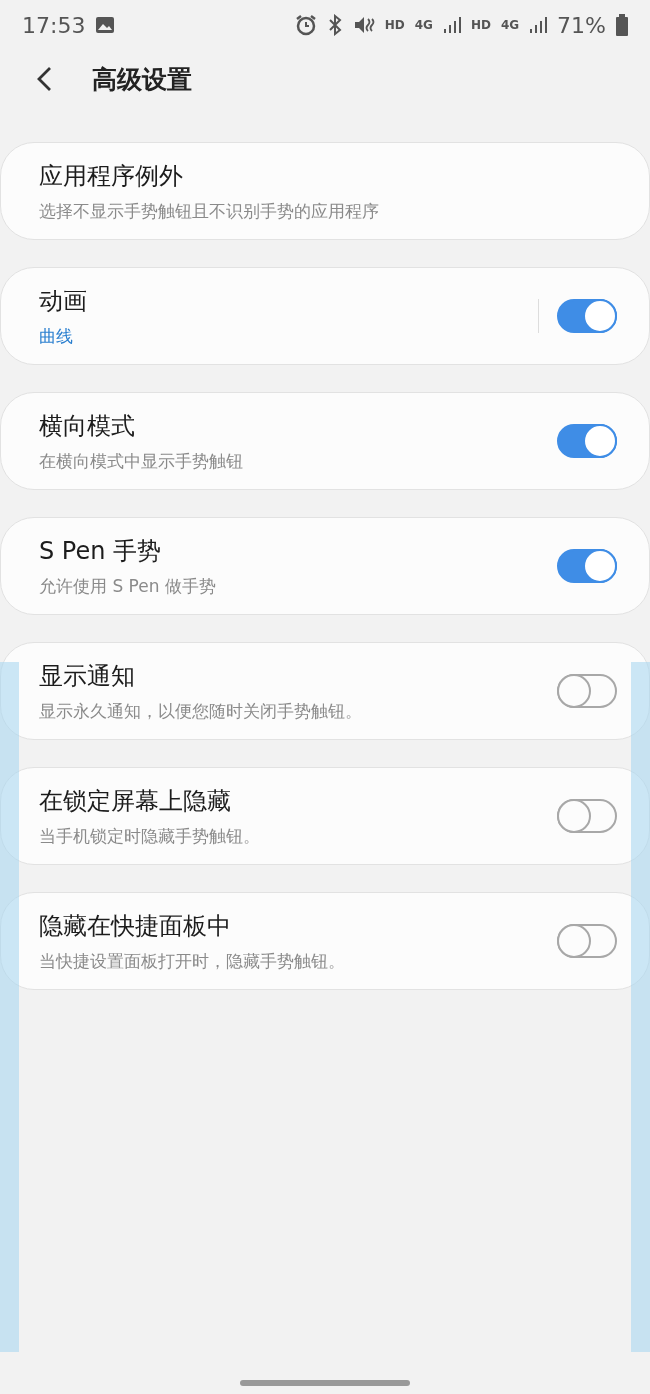 This screenshot has width=650, height=1394. Describe the element at coordinates (54, 25) in the screenshot. I see `status-time: 17:53` at that location.